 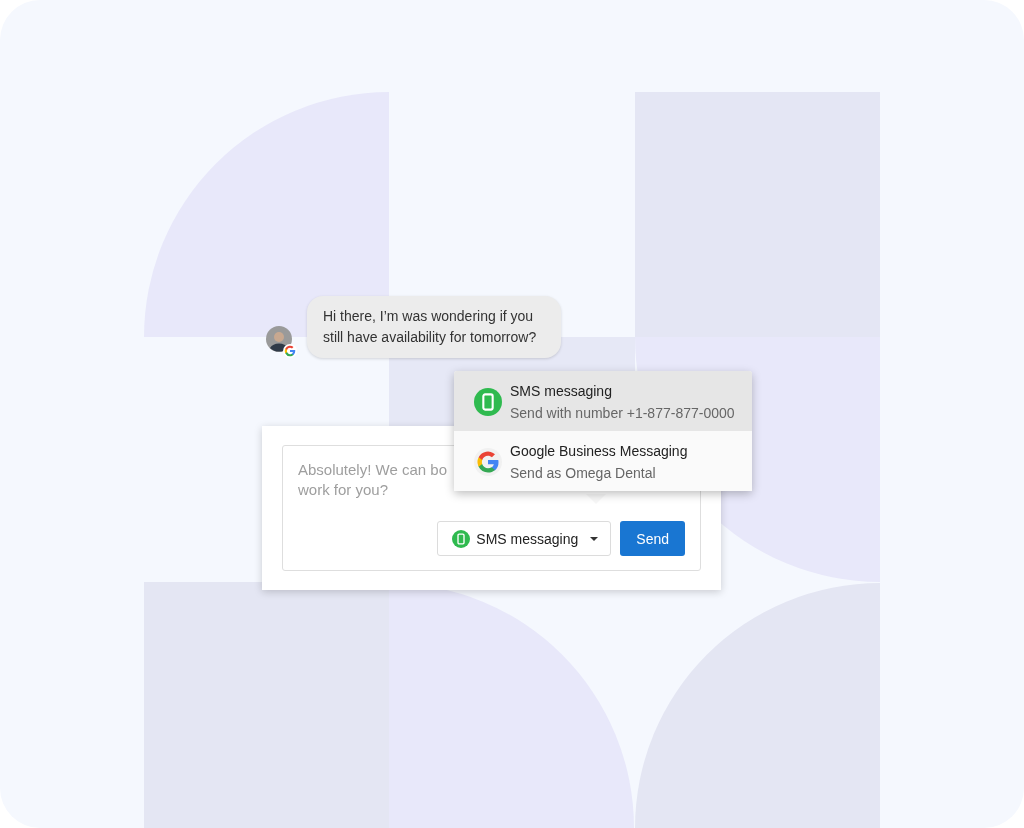 What do you see at coordinates (290, 351) in the screenshot?
I see `google-badge-icon` at bounding box center [290, 351].